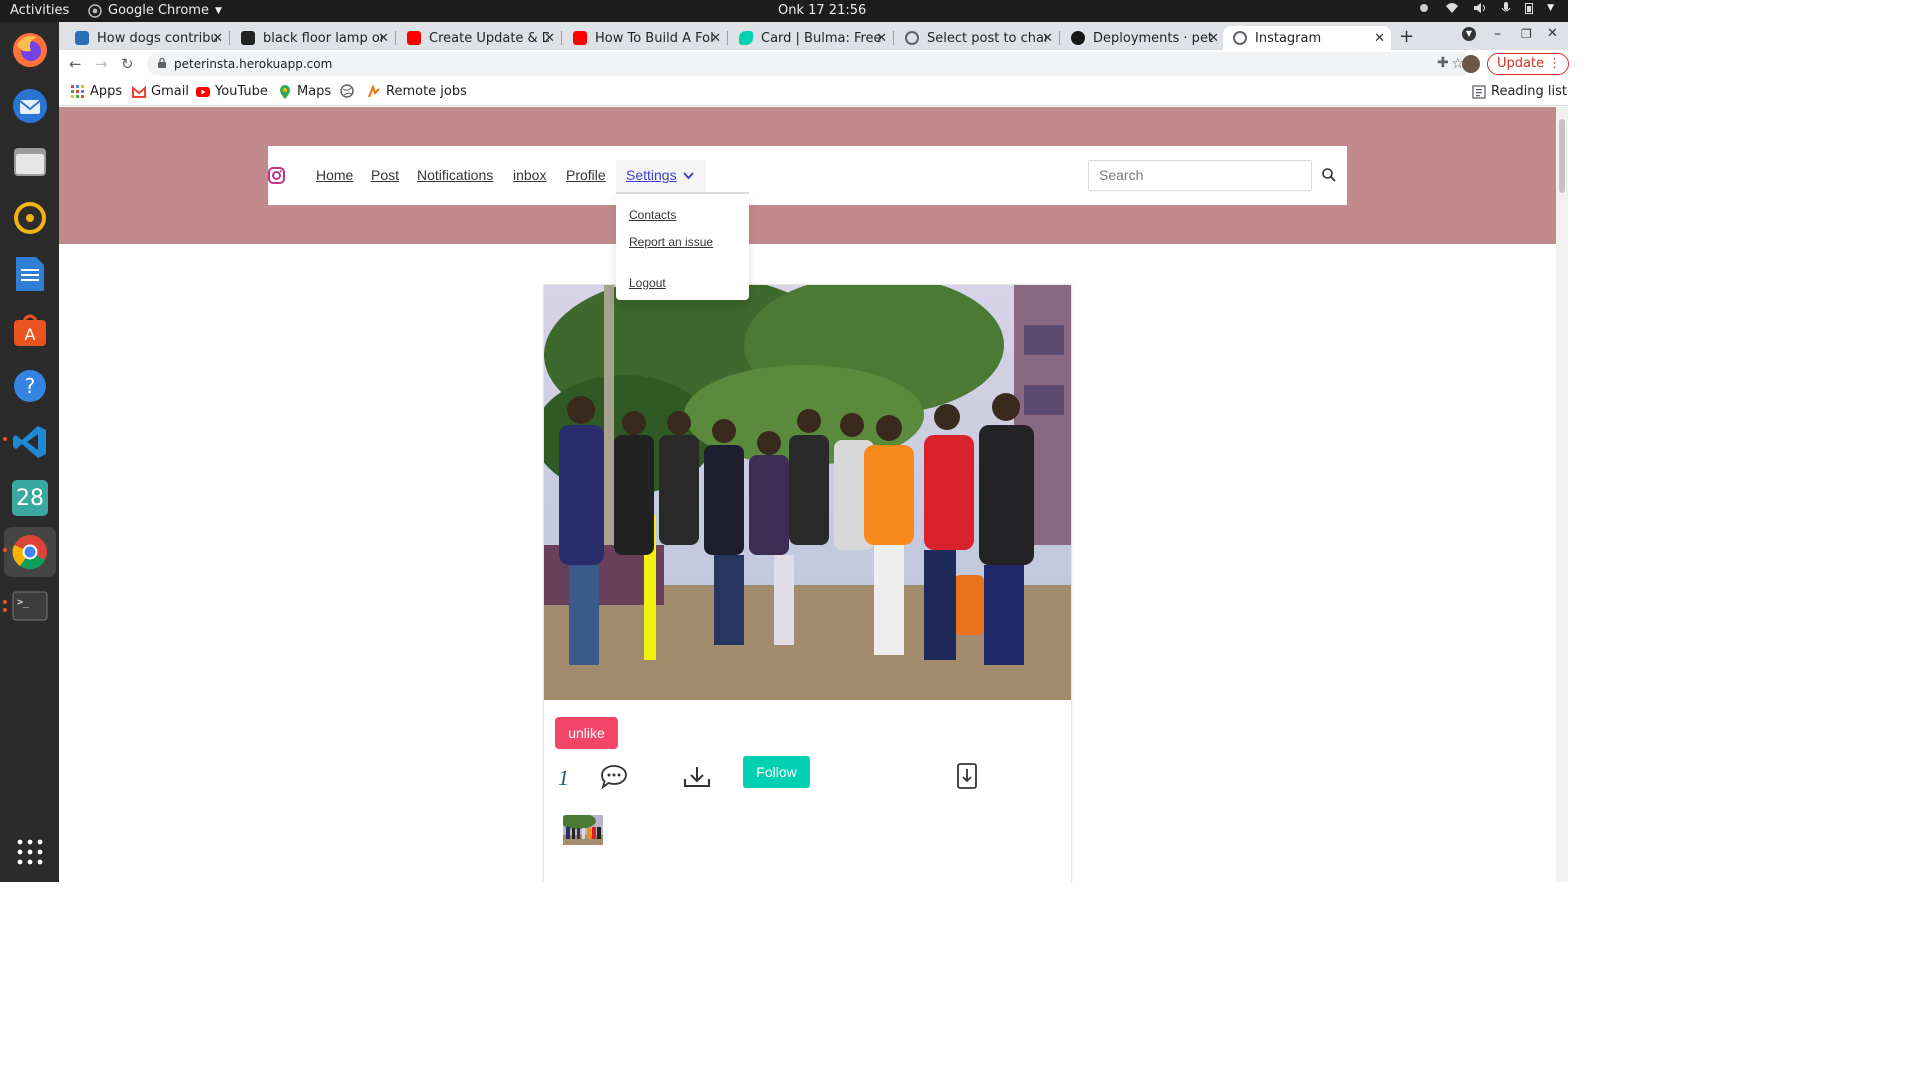 This screenshot has height=1080, width=1920. What do you see at coordinates (1469, 34) in the screenshot?
I see `tab-search-icon: ▼` at bounding box center [1469, 34].